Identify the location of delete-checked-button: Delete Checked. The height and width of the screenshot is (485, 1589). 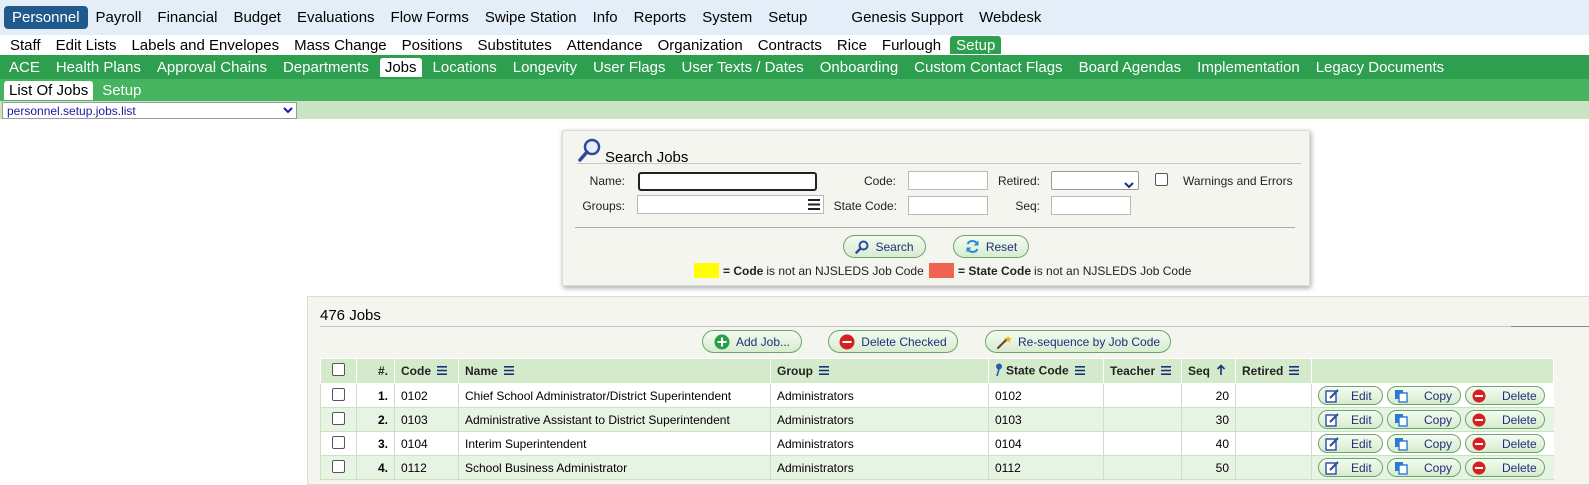
(893, 341).